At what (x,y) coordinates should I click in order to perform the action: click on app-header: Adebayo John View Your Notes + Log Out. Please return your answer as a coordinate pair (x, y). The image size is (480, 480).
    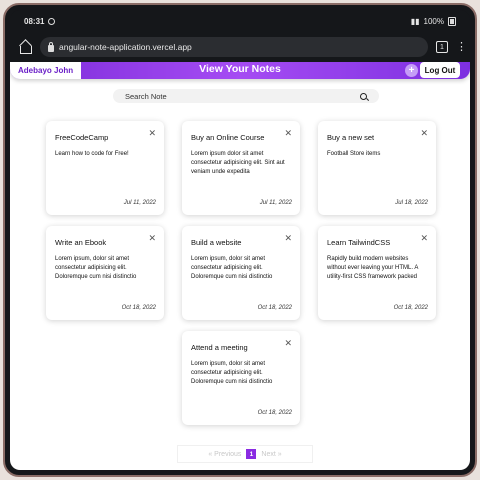
    Looking at the image, I should click on (240, 70).